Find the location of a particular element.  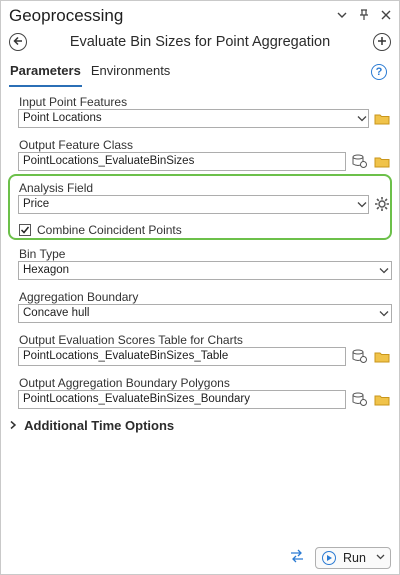

combine-coincident-checkbox is located at coordinates (25, 230).